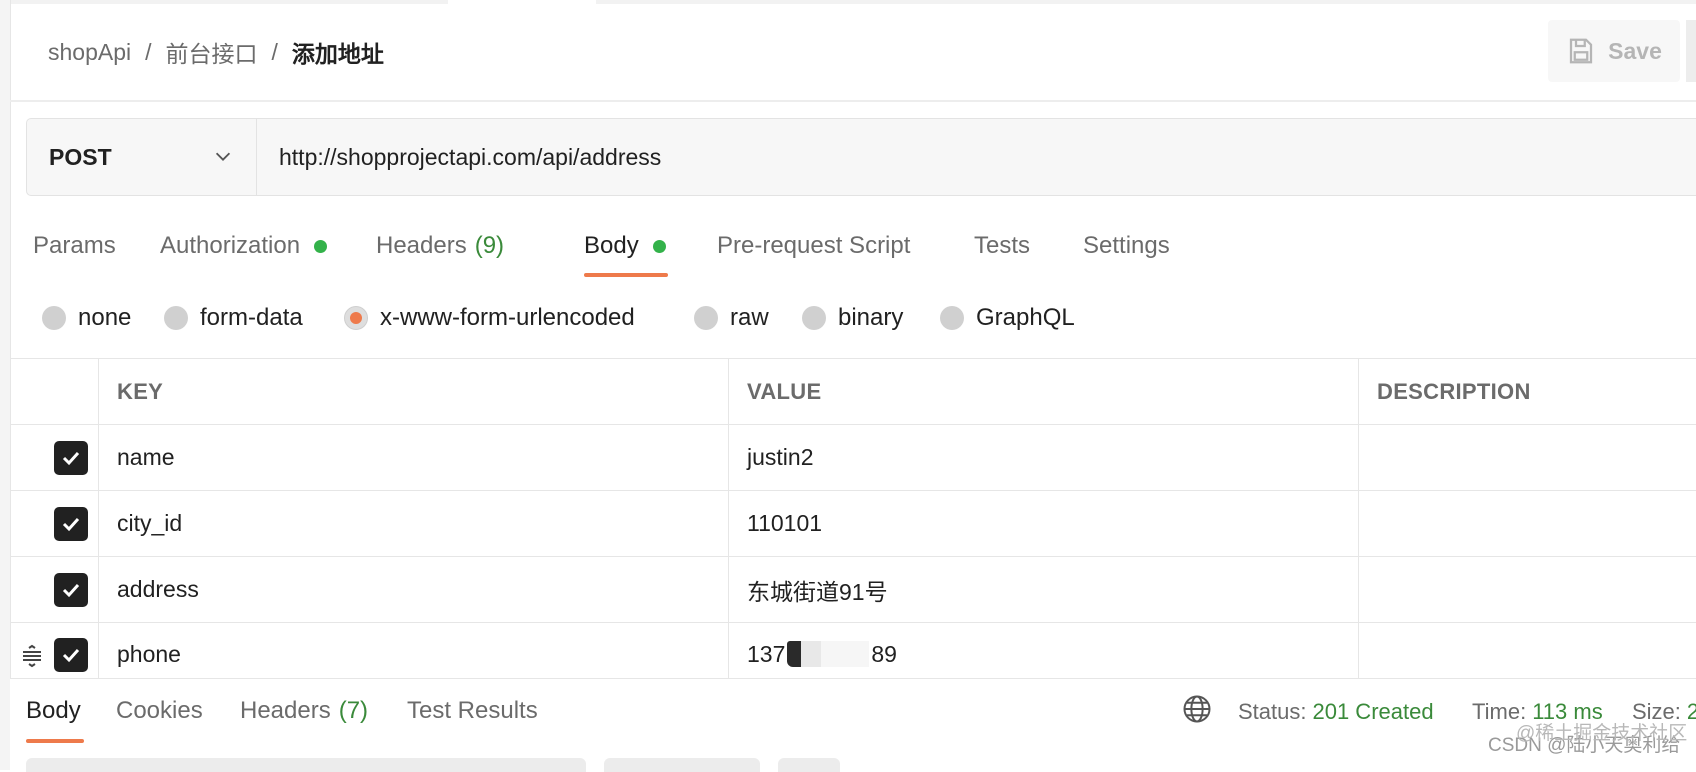 The width and height of the screenshot is (1696, 772). I want to click on table-row: city_id 110101, so click(853, 524).